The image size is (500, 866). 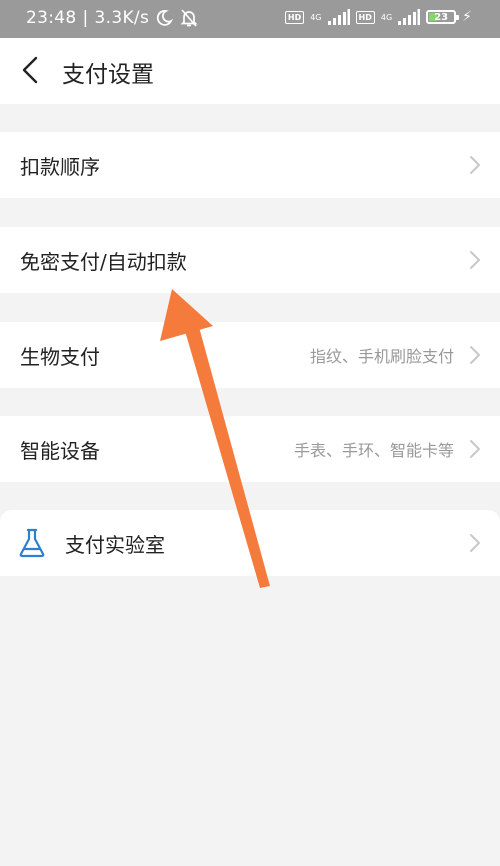 I want to click on battery-level: 23, so click(x=441, y=17).